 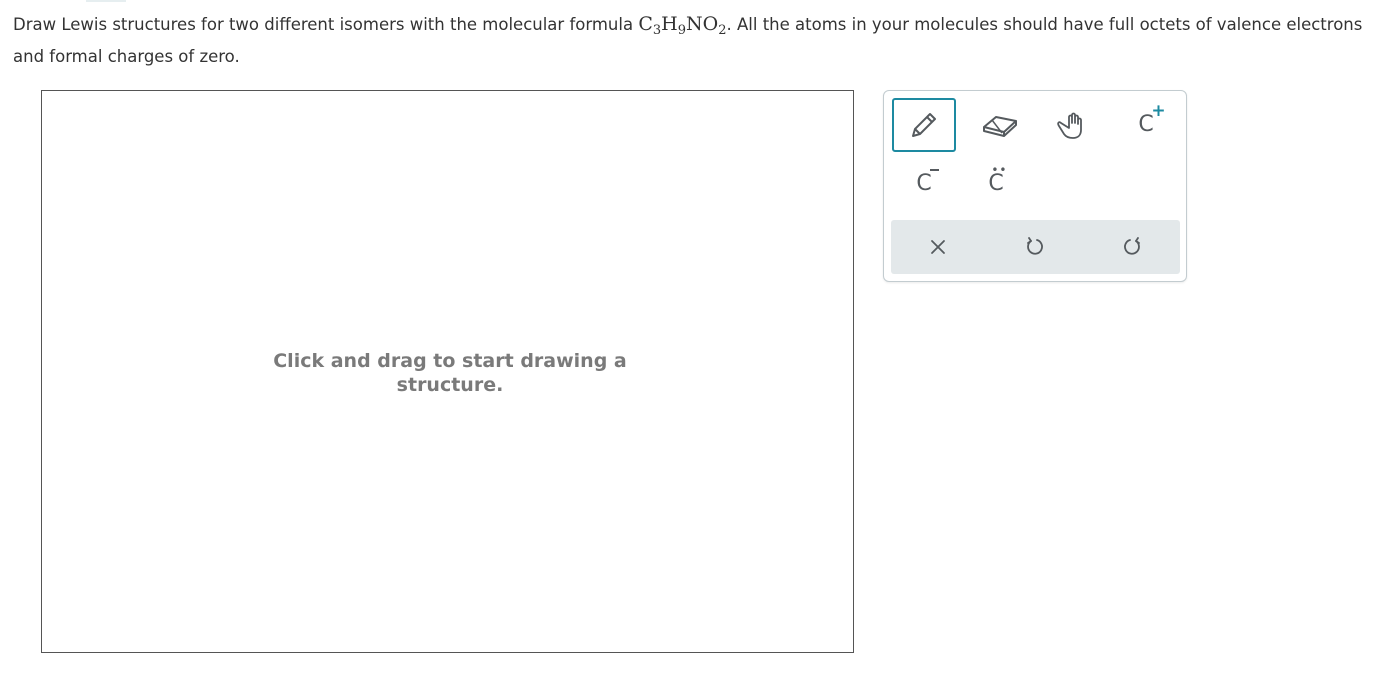 I want to click on negative-charge-tool: C, so click(x=924, y=184).